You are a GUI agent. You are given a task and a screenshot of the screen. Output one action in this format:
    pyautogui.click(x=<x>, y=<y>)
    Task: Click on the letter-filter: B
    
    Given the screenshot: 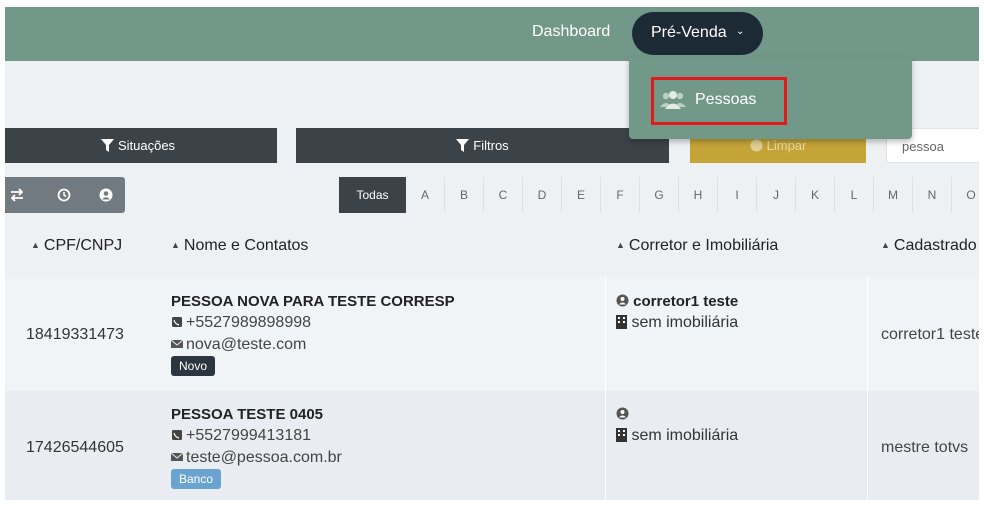 What is the action you would take?
    pyautogui.click(x=464, y=195)
    